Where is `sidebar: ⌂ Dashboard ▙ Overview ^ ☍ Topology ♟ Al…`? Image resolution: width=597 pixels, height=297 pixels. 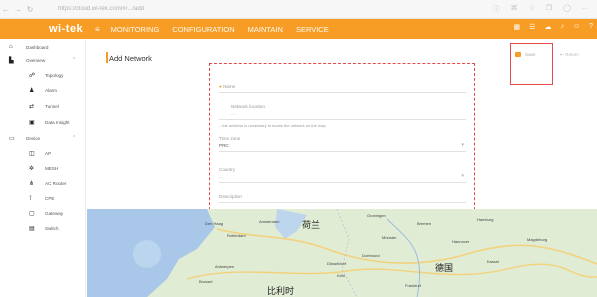
sidebar: ⌂ Dashboard ▙ Overview ^ ☍ Topology ♟ Al… is located at coordinates (43, 168).